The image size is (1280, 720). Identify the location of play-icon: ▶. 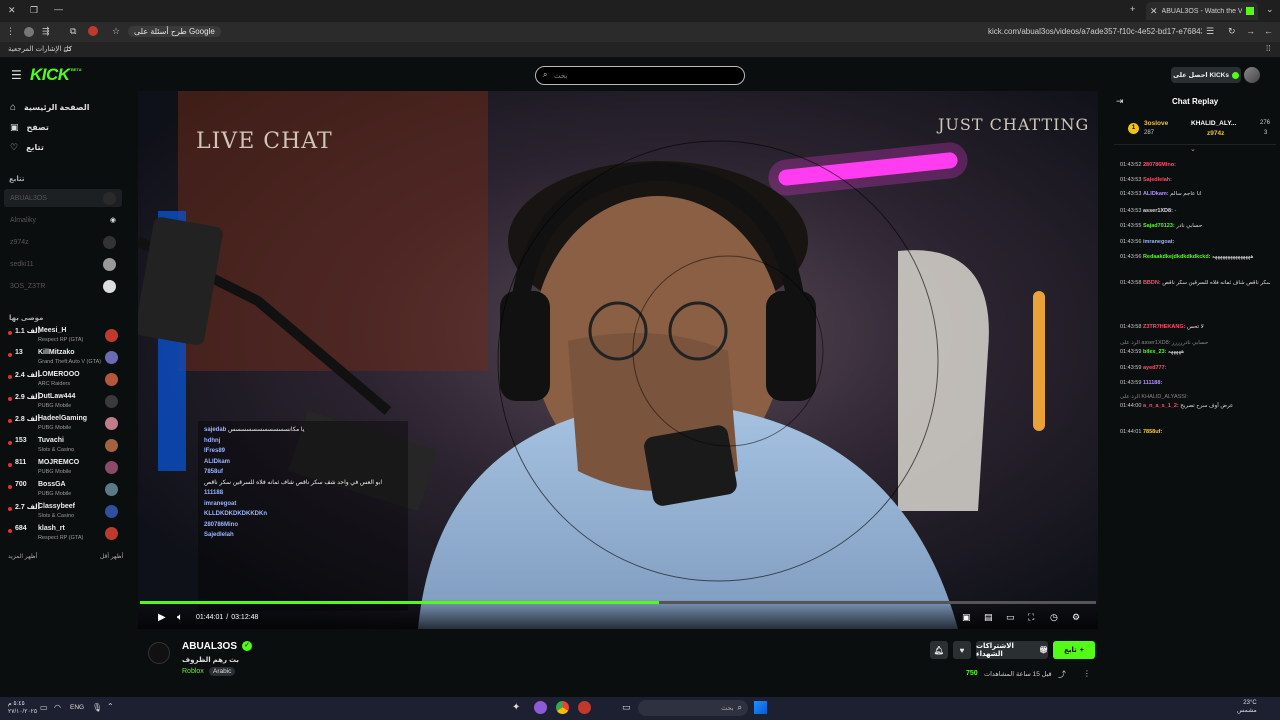
(162, 617).